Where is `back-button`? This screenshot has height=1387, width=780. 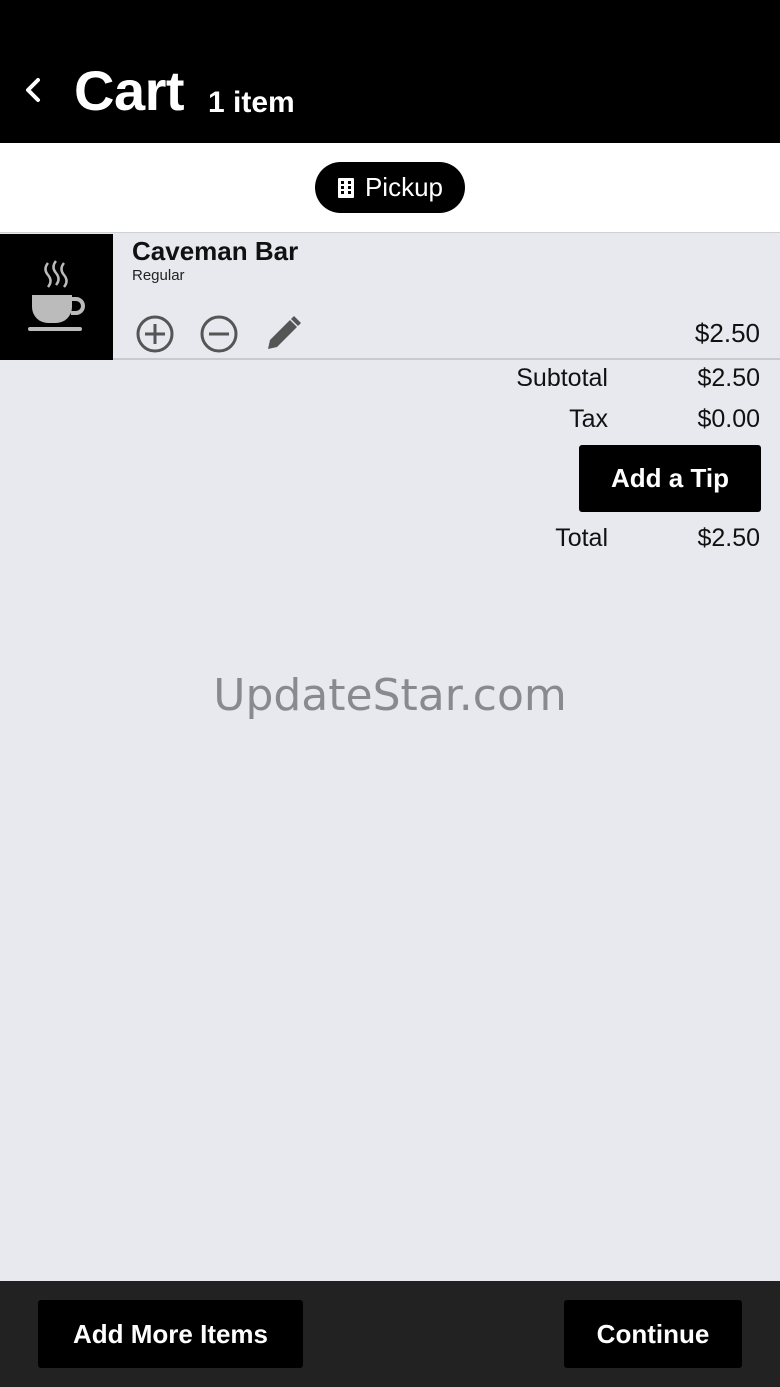
back-button is located at coordinates (33, 90).